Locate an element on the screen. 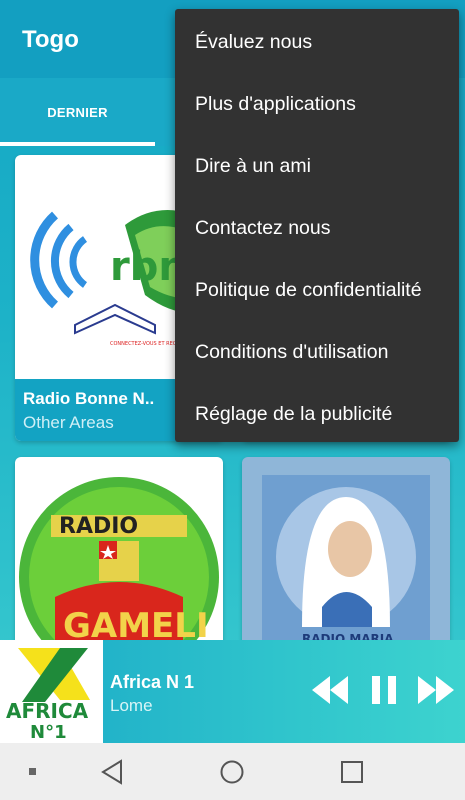 Image resolution: width=465 pixels, height=800 pixels. menu-item-contact: Contactez nous is located at coordinates (263, 228).